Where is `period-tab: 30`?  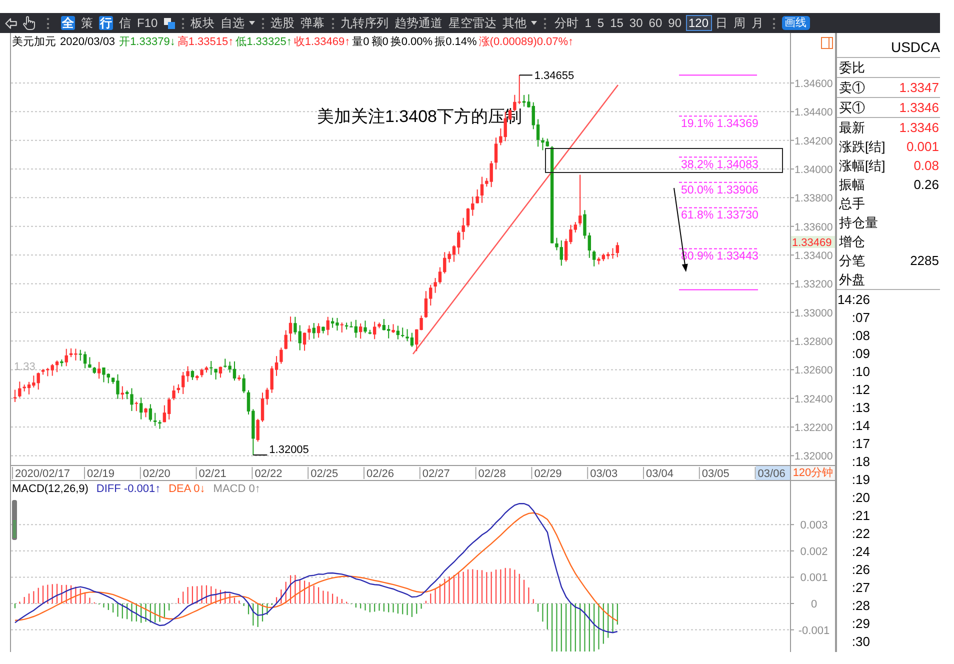
period-tab: 30 is located at coordinates (636, 23).